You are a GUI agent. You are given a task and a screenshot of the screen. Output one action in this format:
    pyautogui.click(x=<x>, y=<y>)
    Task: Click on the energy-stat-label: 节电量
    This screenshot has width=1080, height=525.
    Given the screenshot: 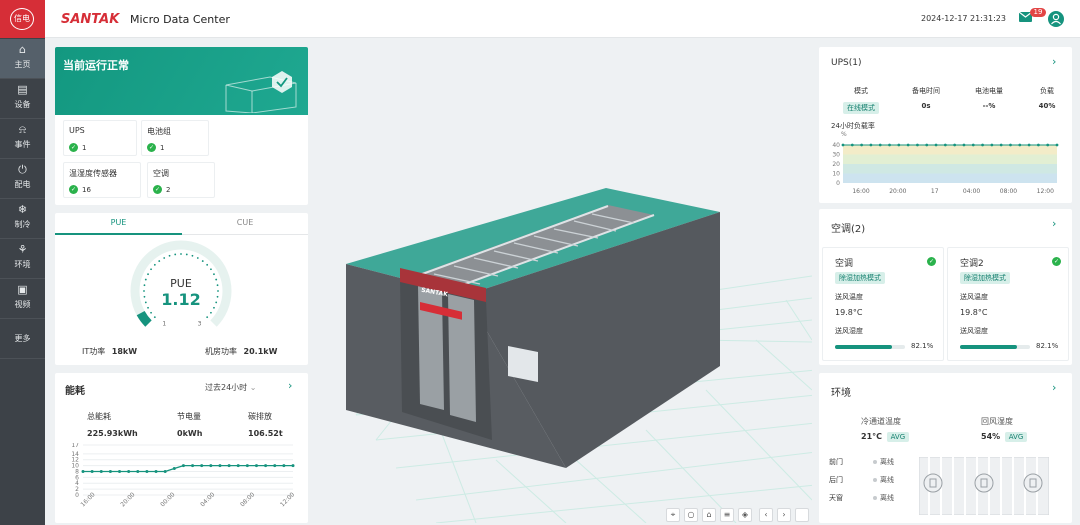 What is the action you would take?
    pyautogui.click(x=189, y=416)
    